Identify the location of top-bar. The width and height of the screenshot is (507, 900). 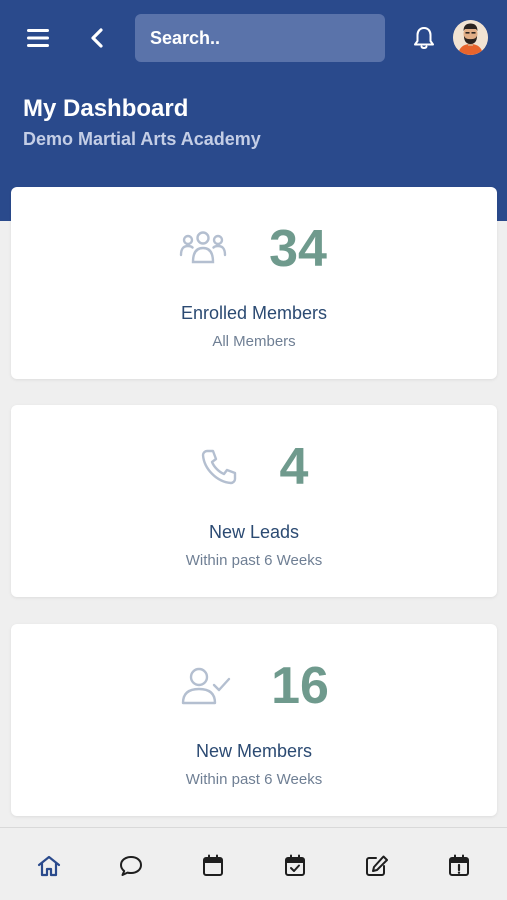
(253, 38).